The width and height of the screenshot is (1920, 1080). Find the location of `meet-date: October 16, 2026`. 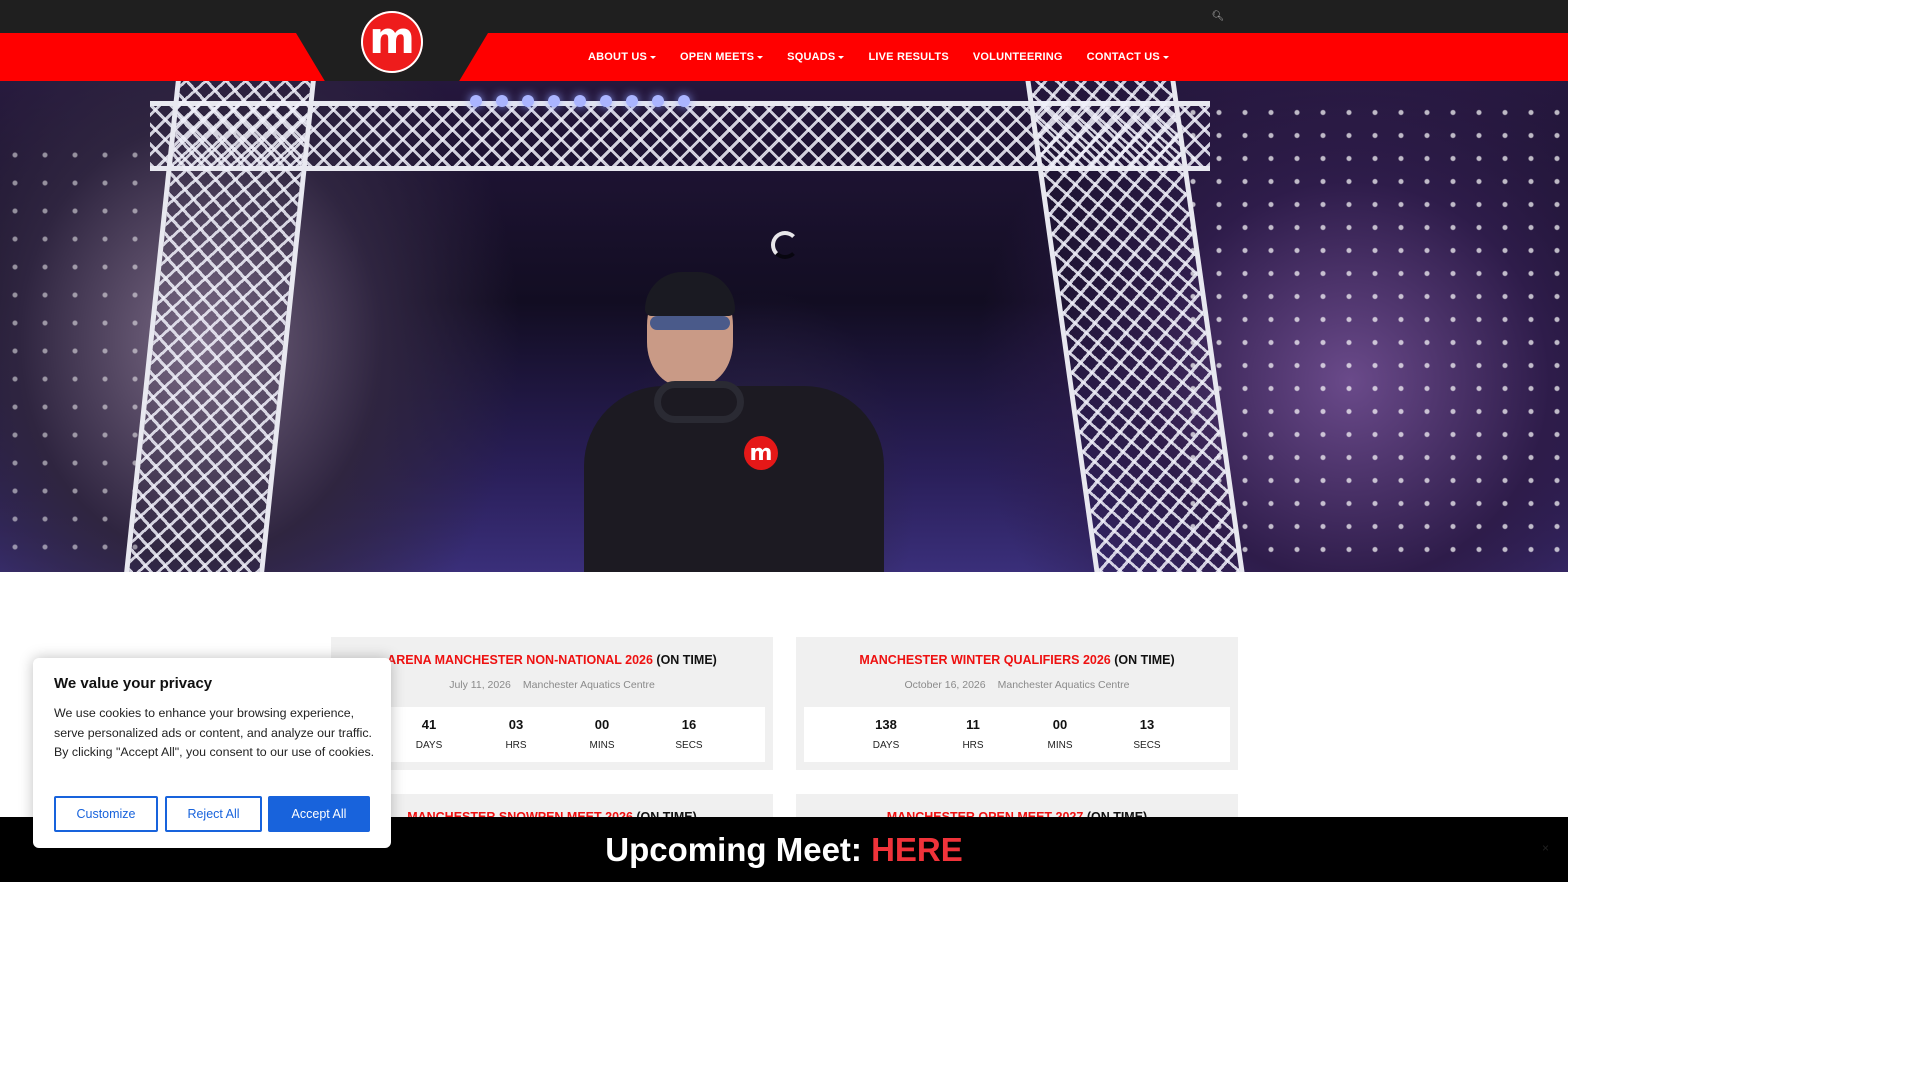

meet-date: October 16, 2026 is located at coordinates (945, 685).